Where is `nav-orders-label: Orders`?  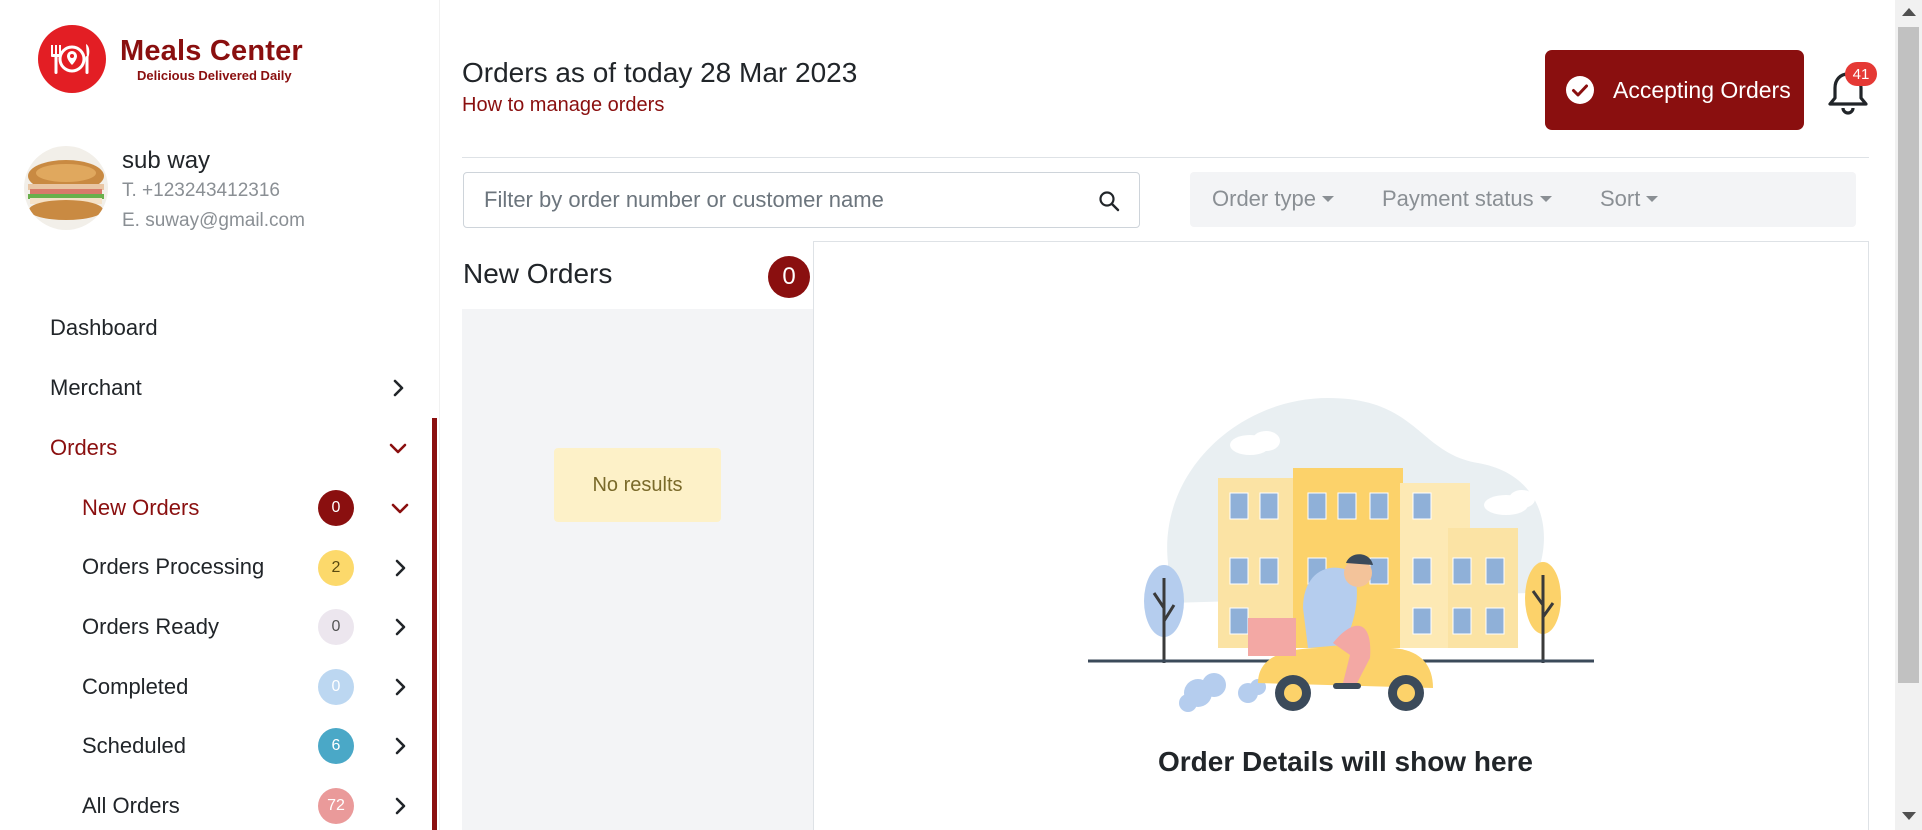
nav-orders-label: Orders is located at coordinates (84, 447).